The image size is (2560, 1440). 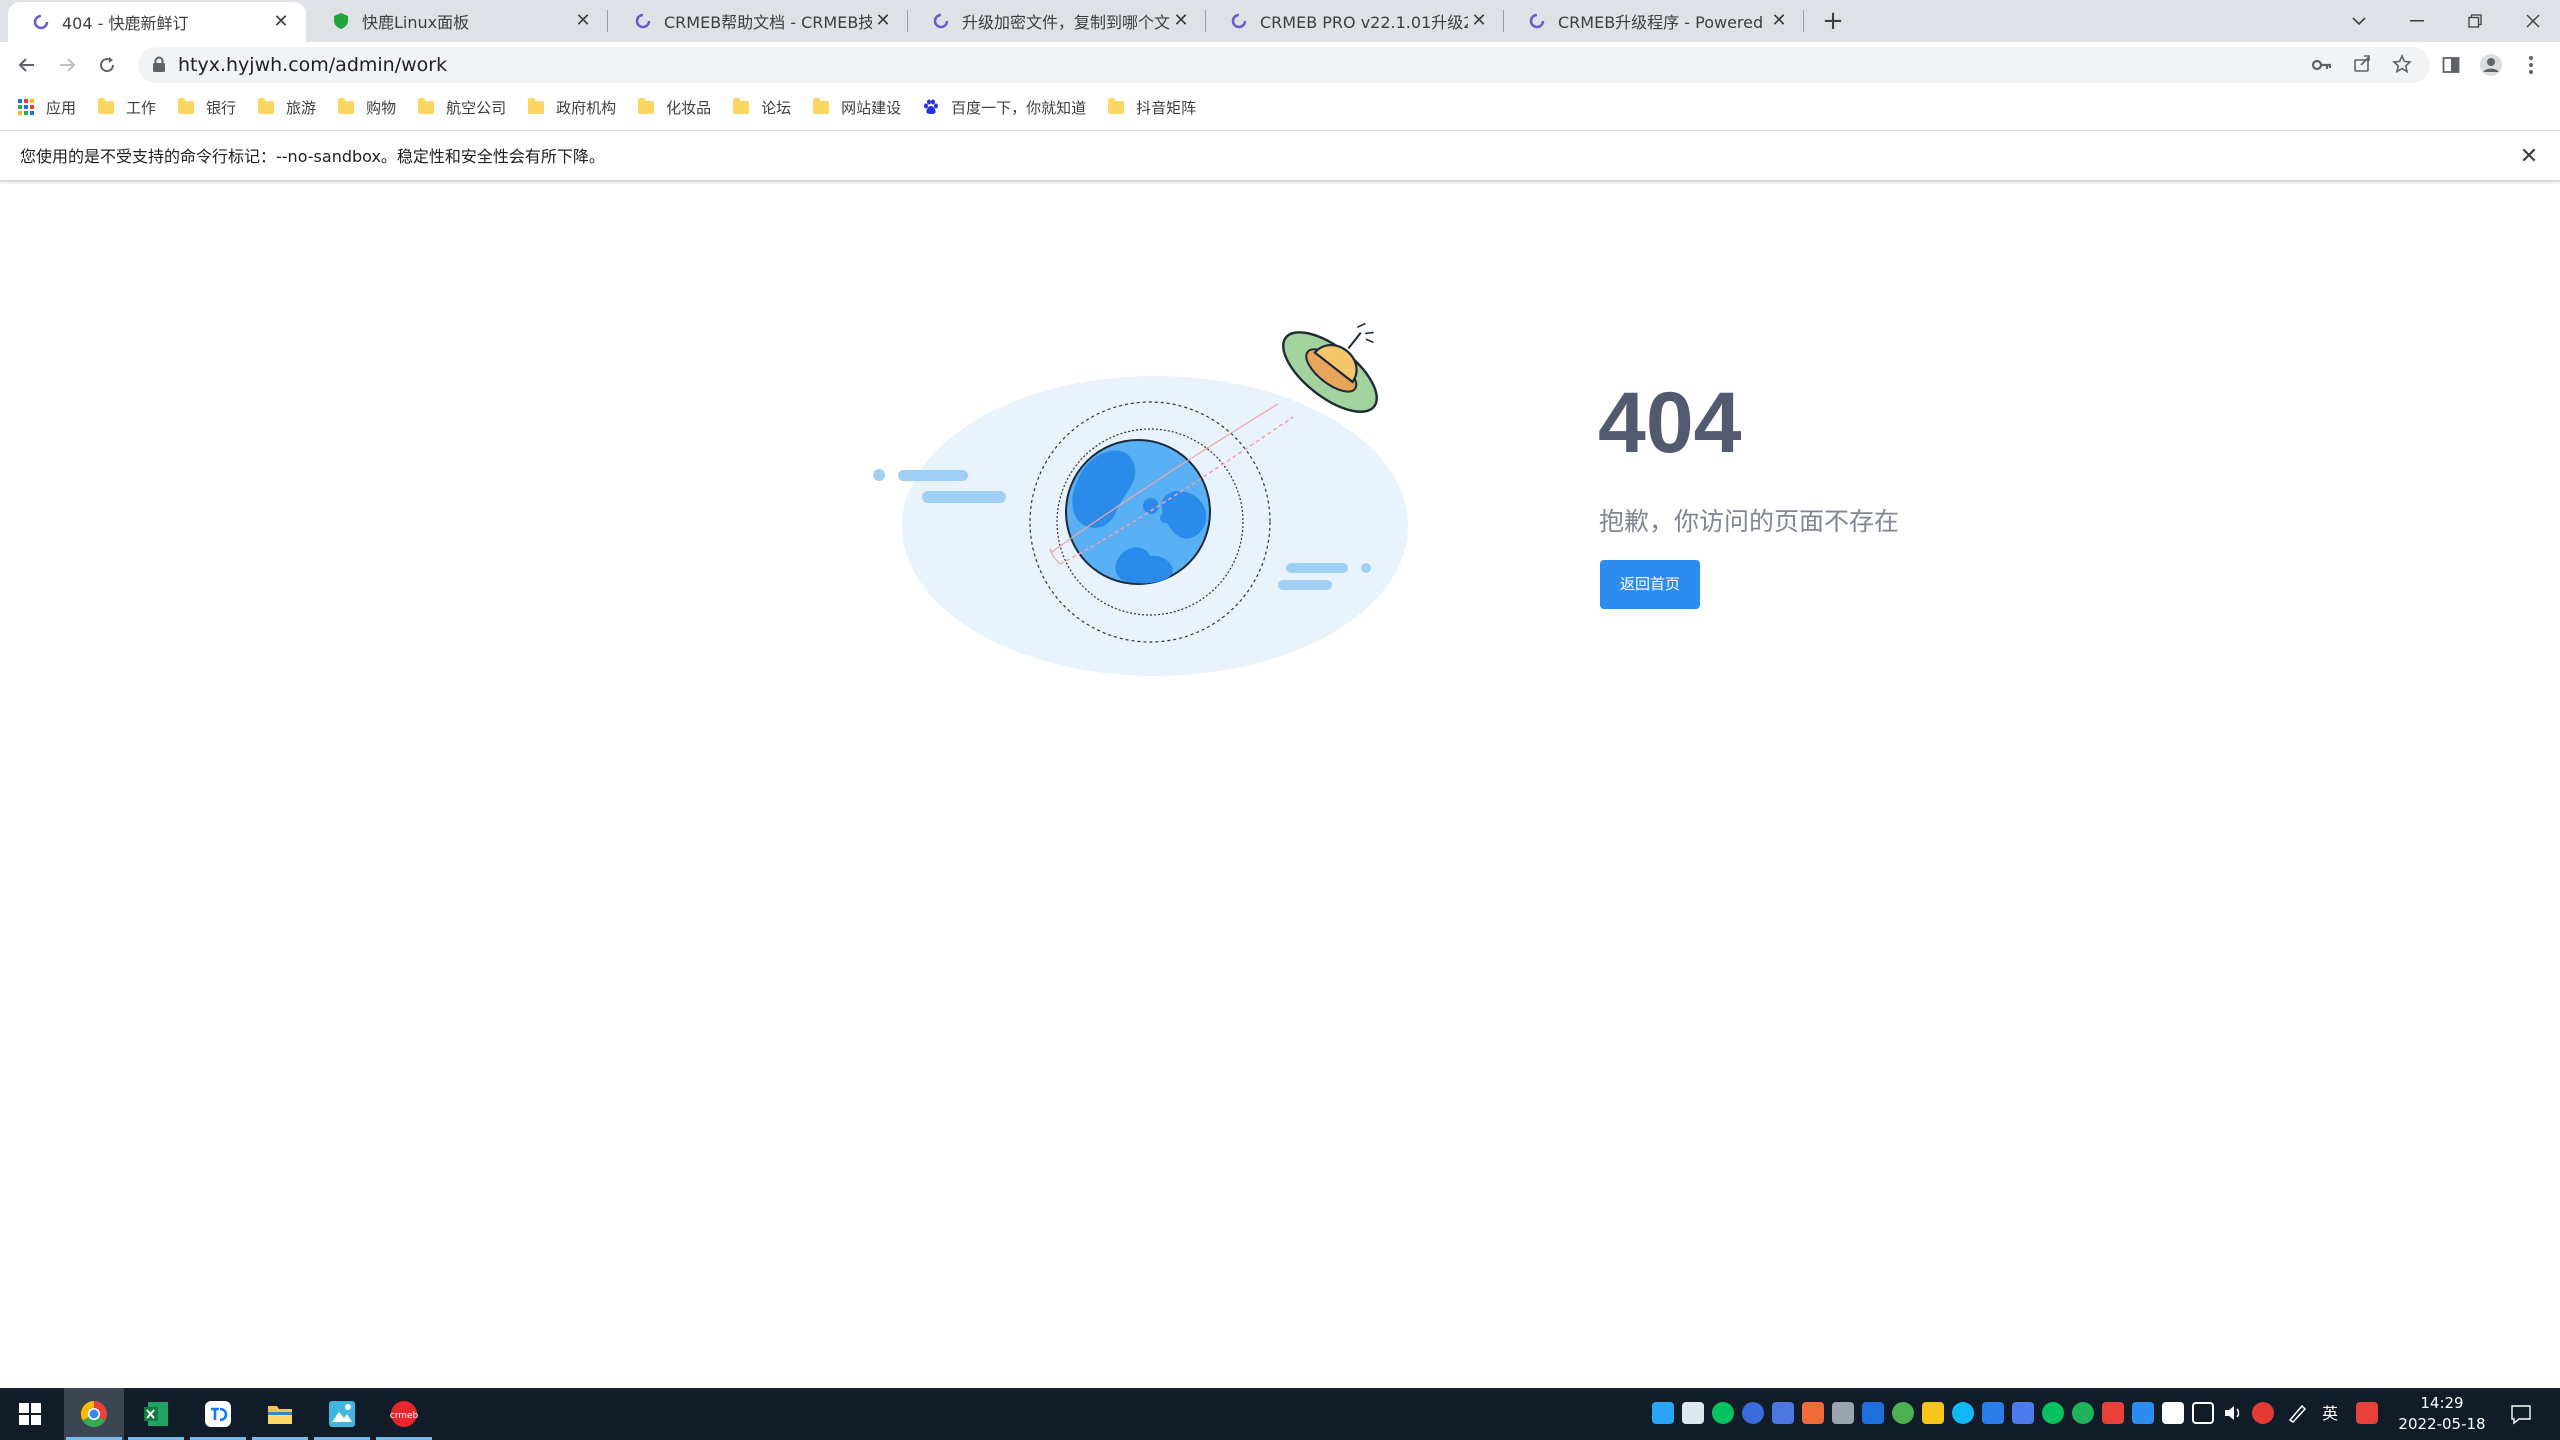 What do you see at coordinates (2451, 65) in the screenshot?
I see `side-panel-icon` at bounding box center [2451, 65].